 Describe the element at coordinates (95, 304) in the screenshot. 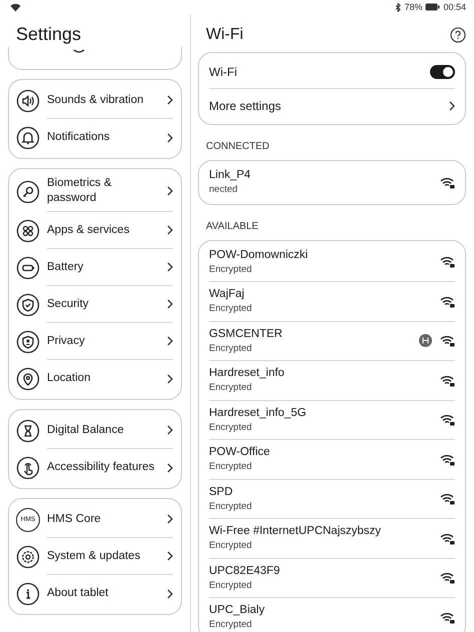

I see `settings-item: Security` at that location.